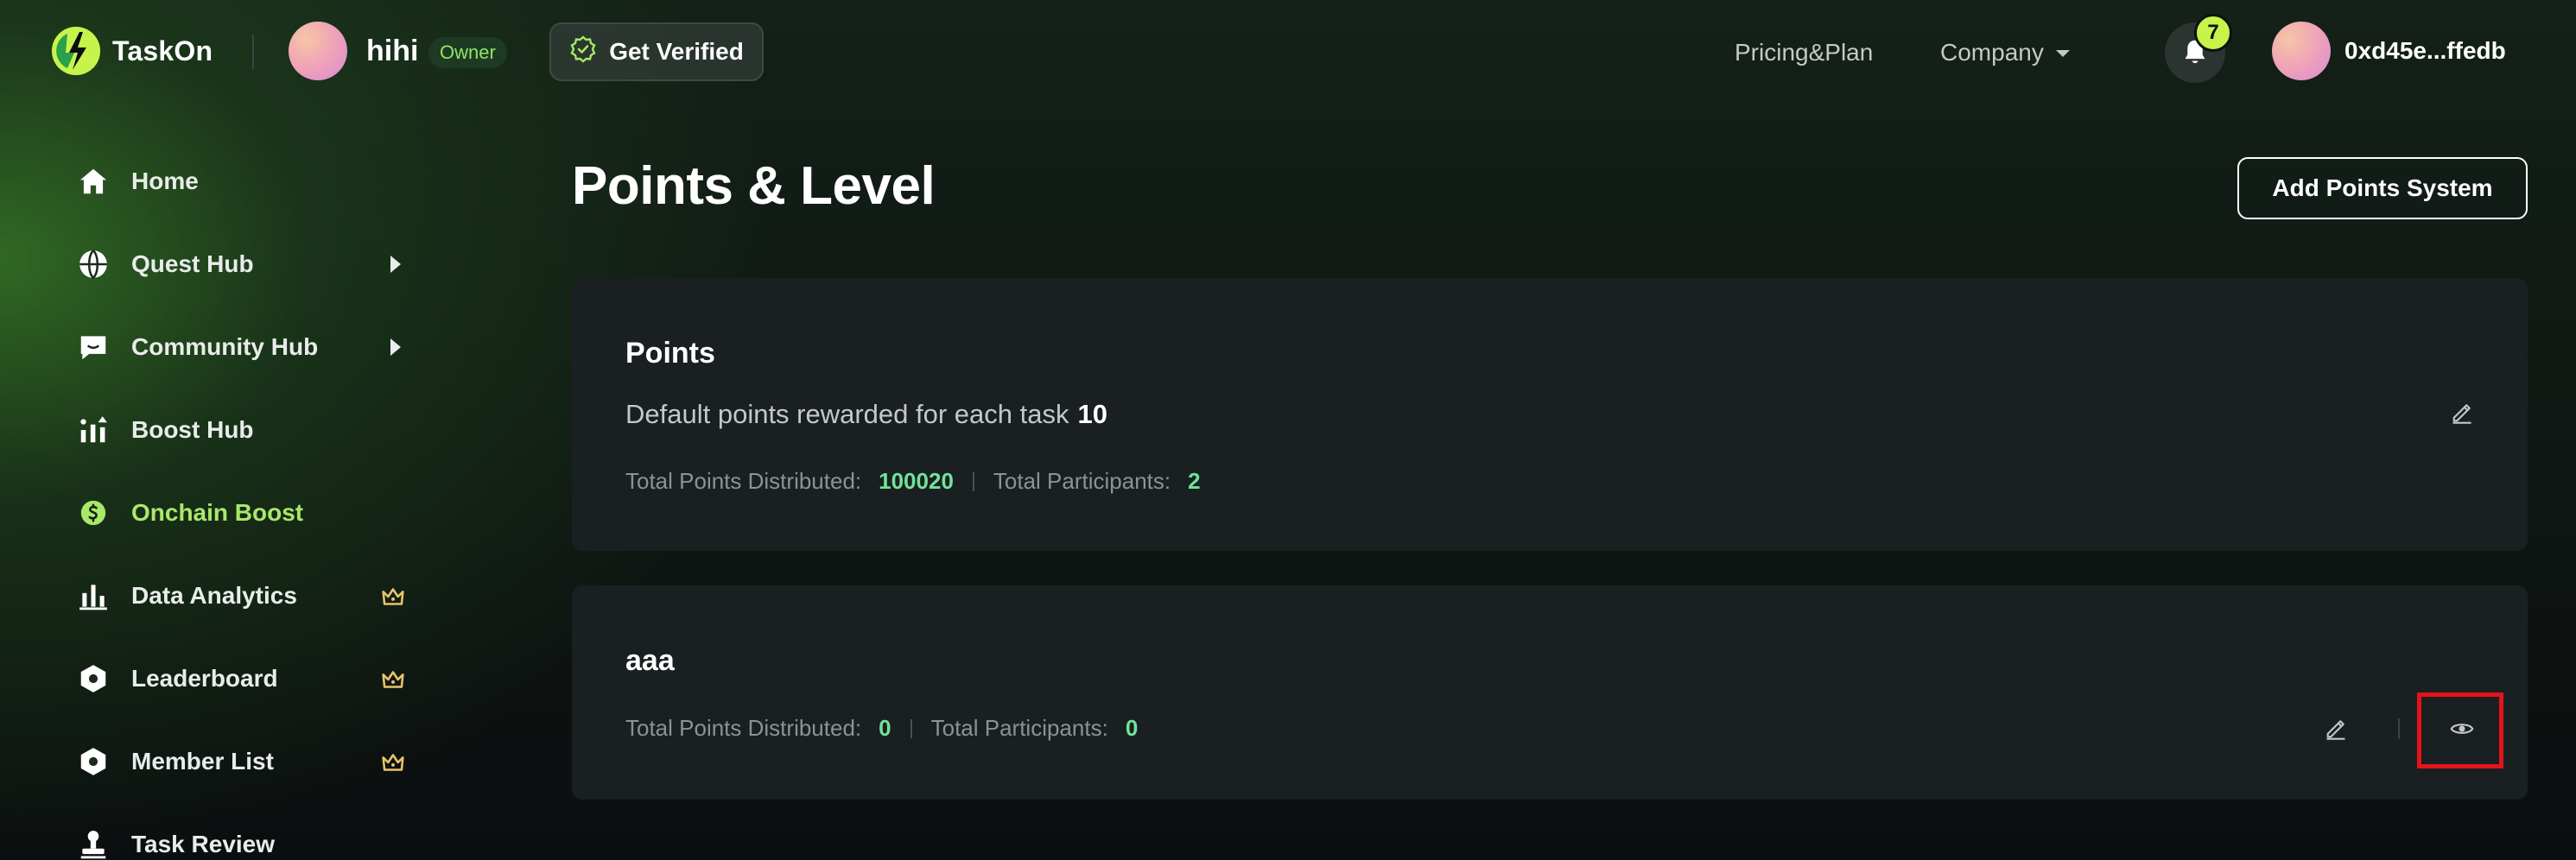 Image resolution: width=2576 pixels, height=860 pixels. Describe the element at coordinates (203, 844) in the screenshot. I see `sidebar-item-label: Task Review` at that location.